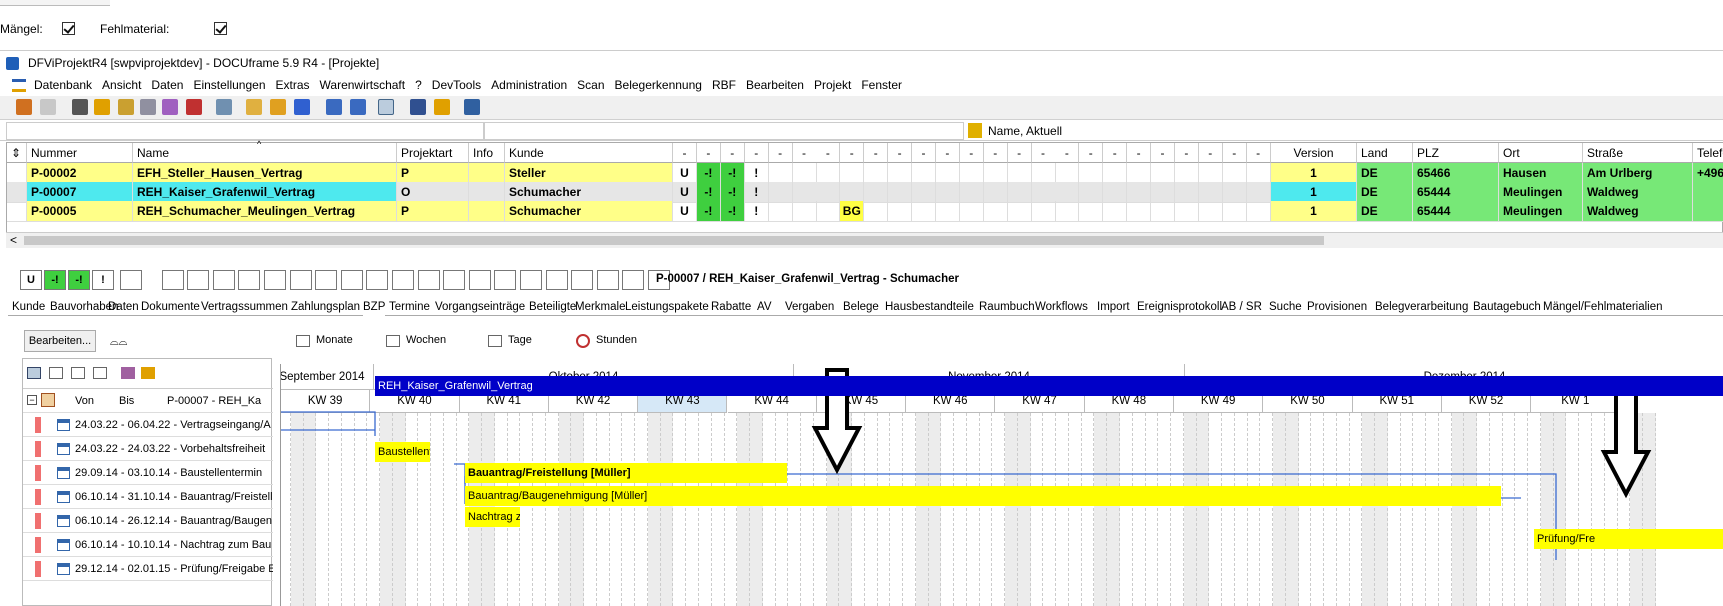 This screenshot has width=1723, height=606. What do you see at coordinates (552, 307) in the screenshot?
I see `tab-9: Beteiligte` at bounding box center [552, 307].